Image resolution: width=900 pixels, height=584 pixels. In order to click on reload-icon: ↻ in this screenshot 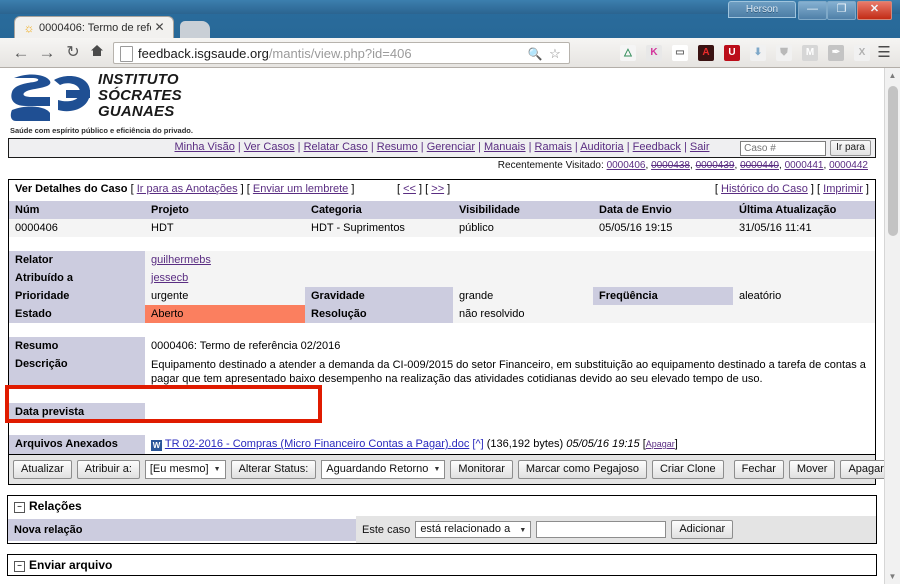, I will do `click(73, 53)`.